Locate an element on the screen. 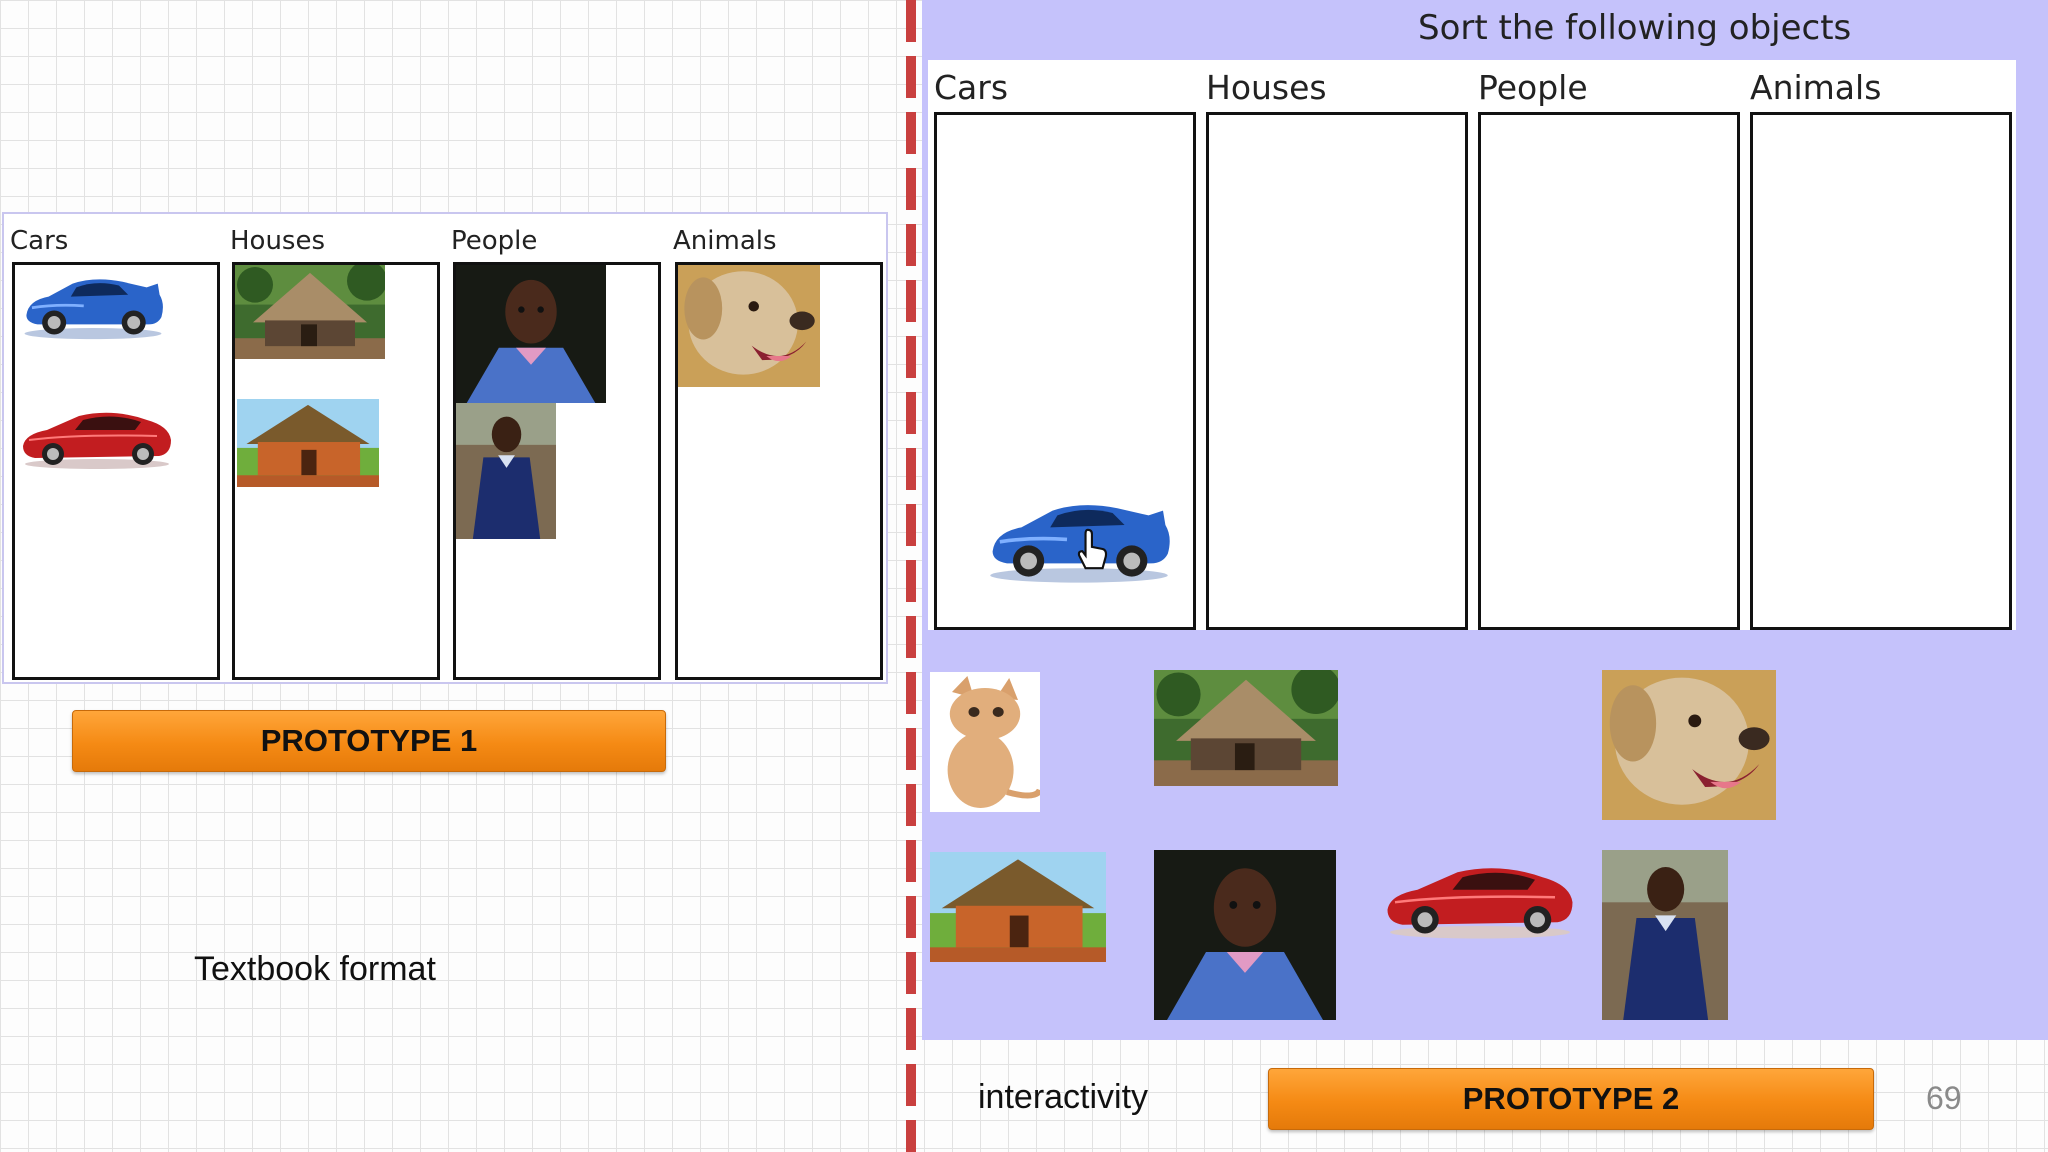 The image size is (2048, 1152). p1-column-heading: People is located at coordinates (494, 241).